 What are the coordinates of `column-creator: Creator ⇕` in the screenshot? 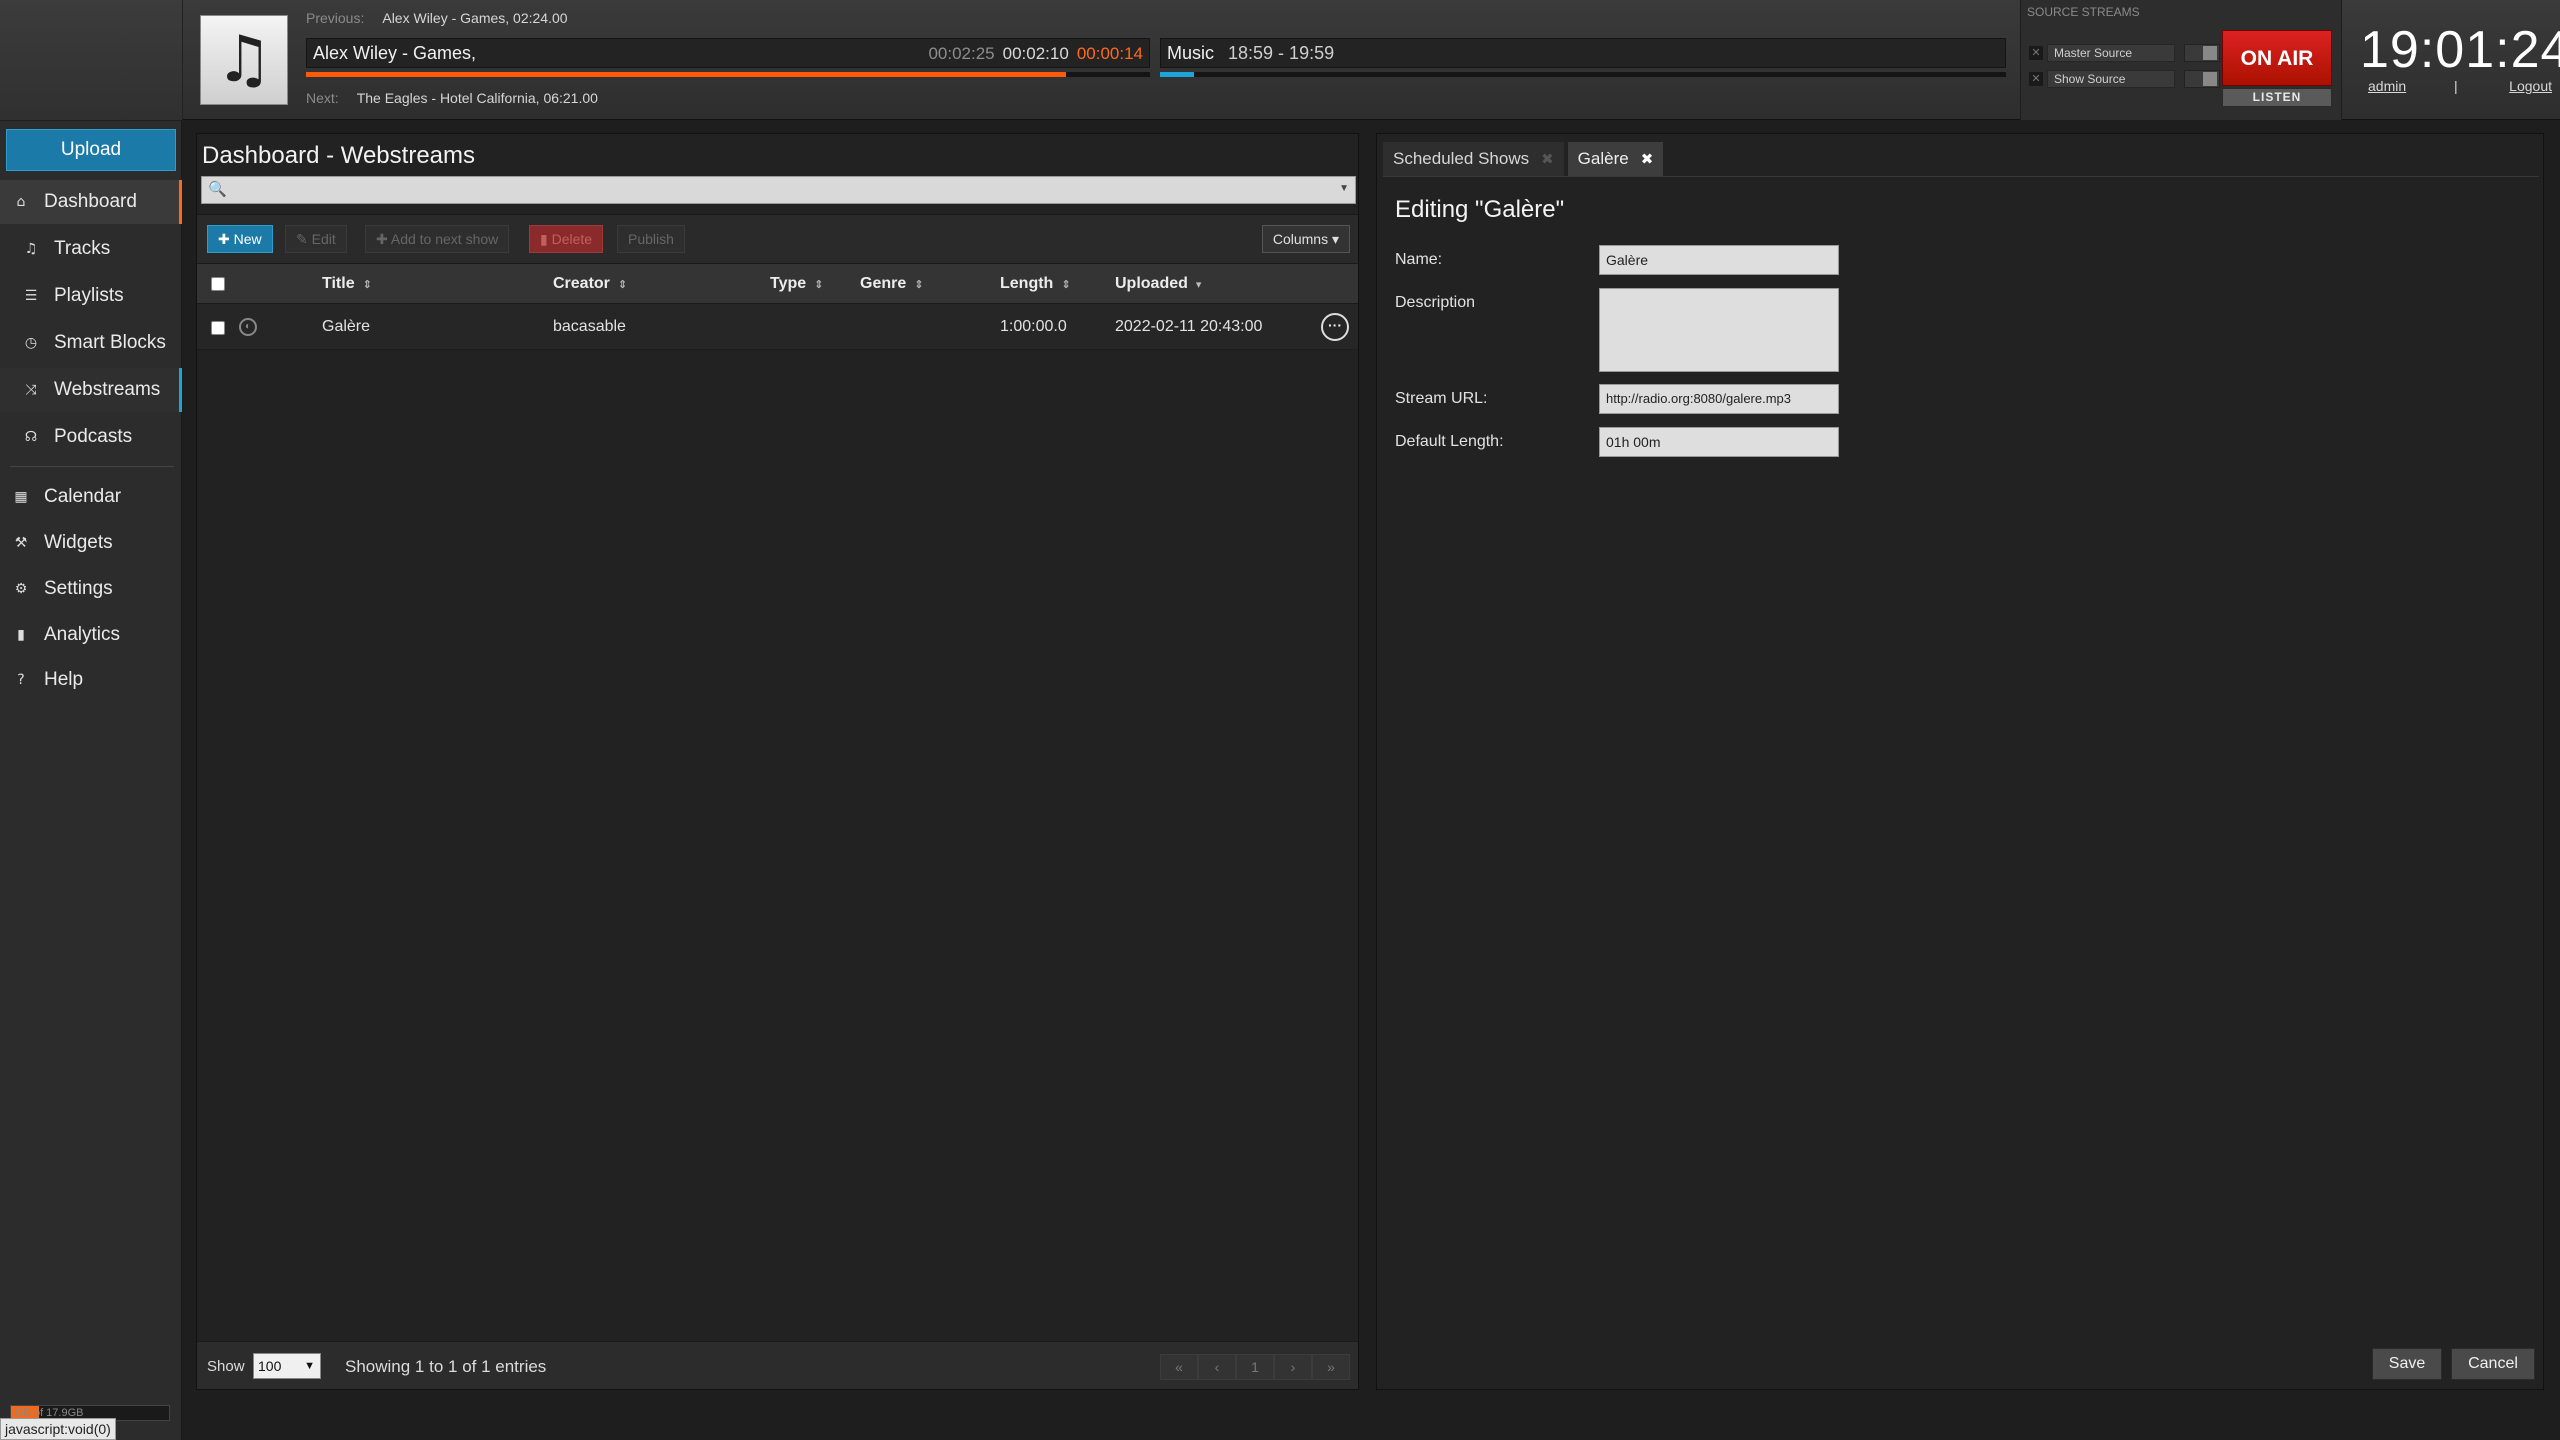 It's located at (590, 284).